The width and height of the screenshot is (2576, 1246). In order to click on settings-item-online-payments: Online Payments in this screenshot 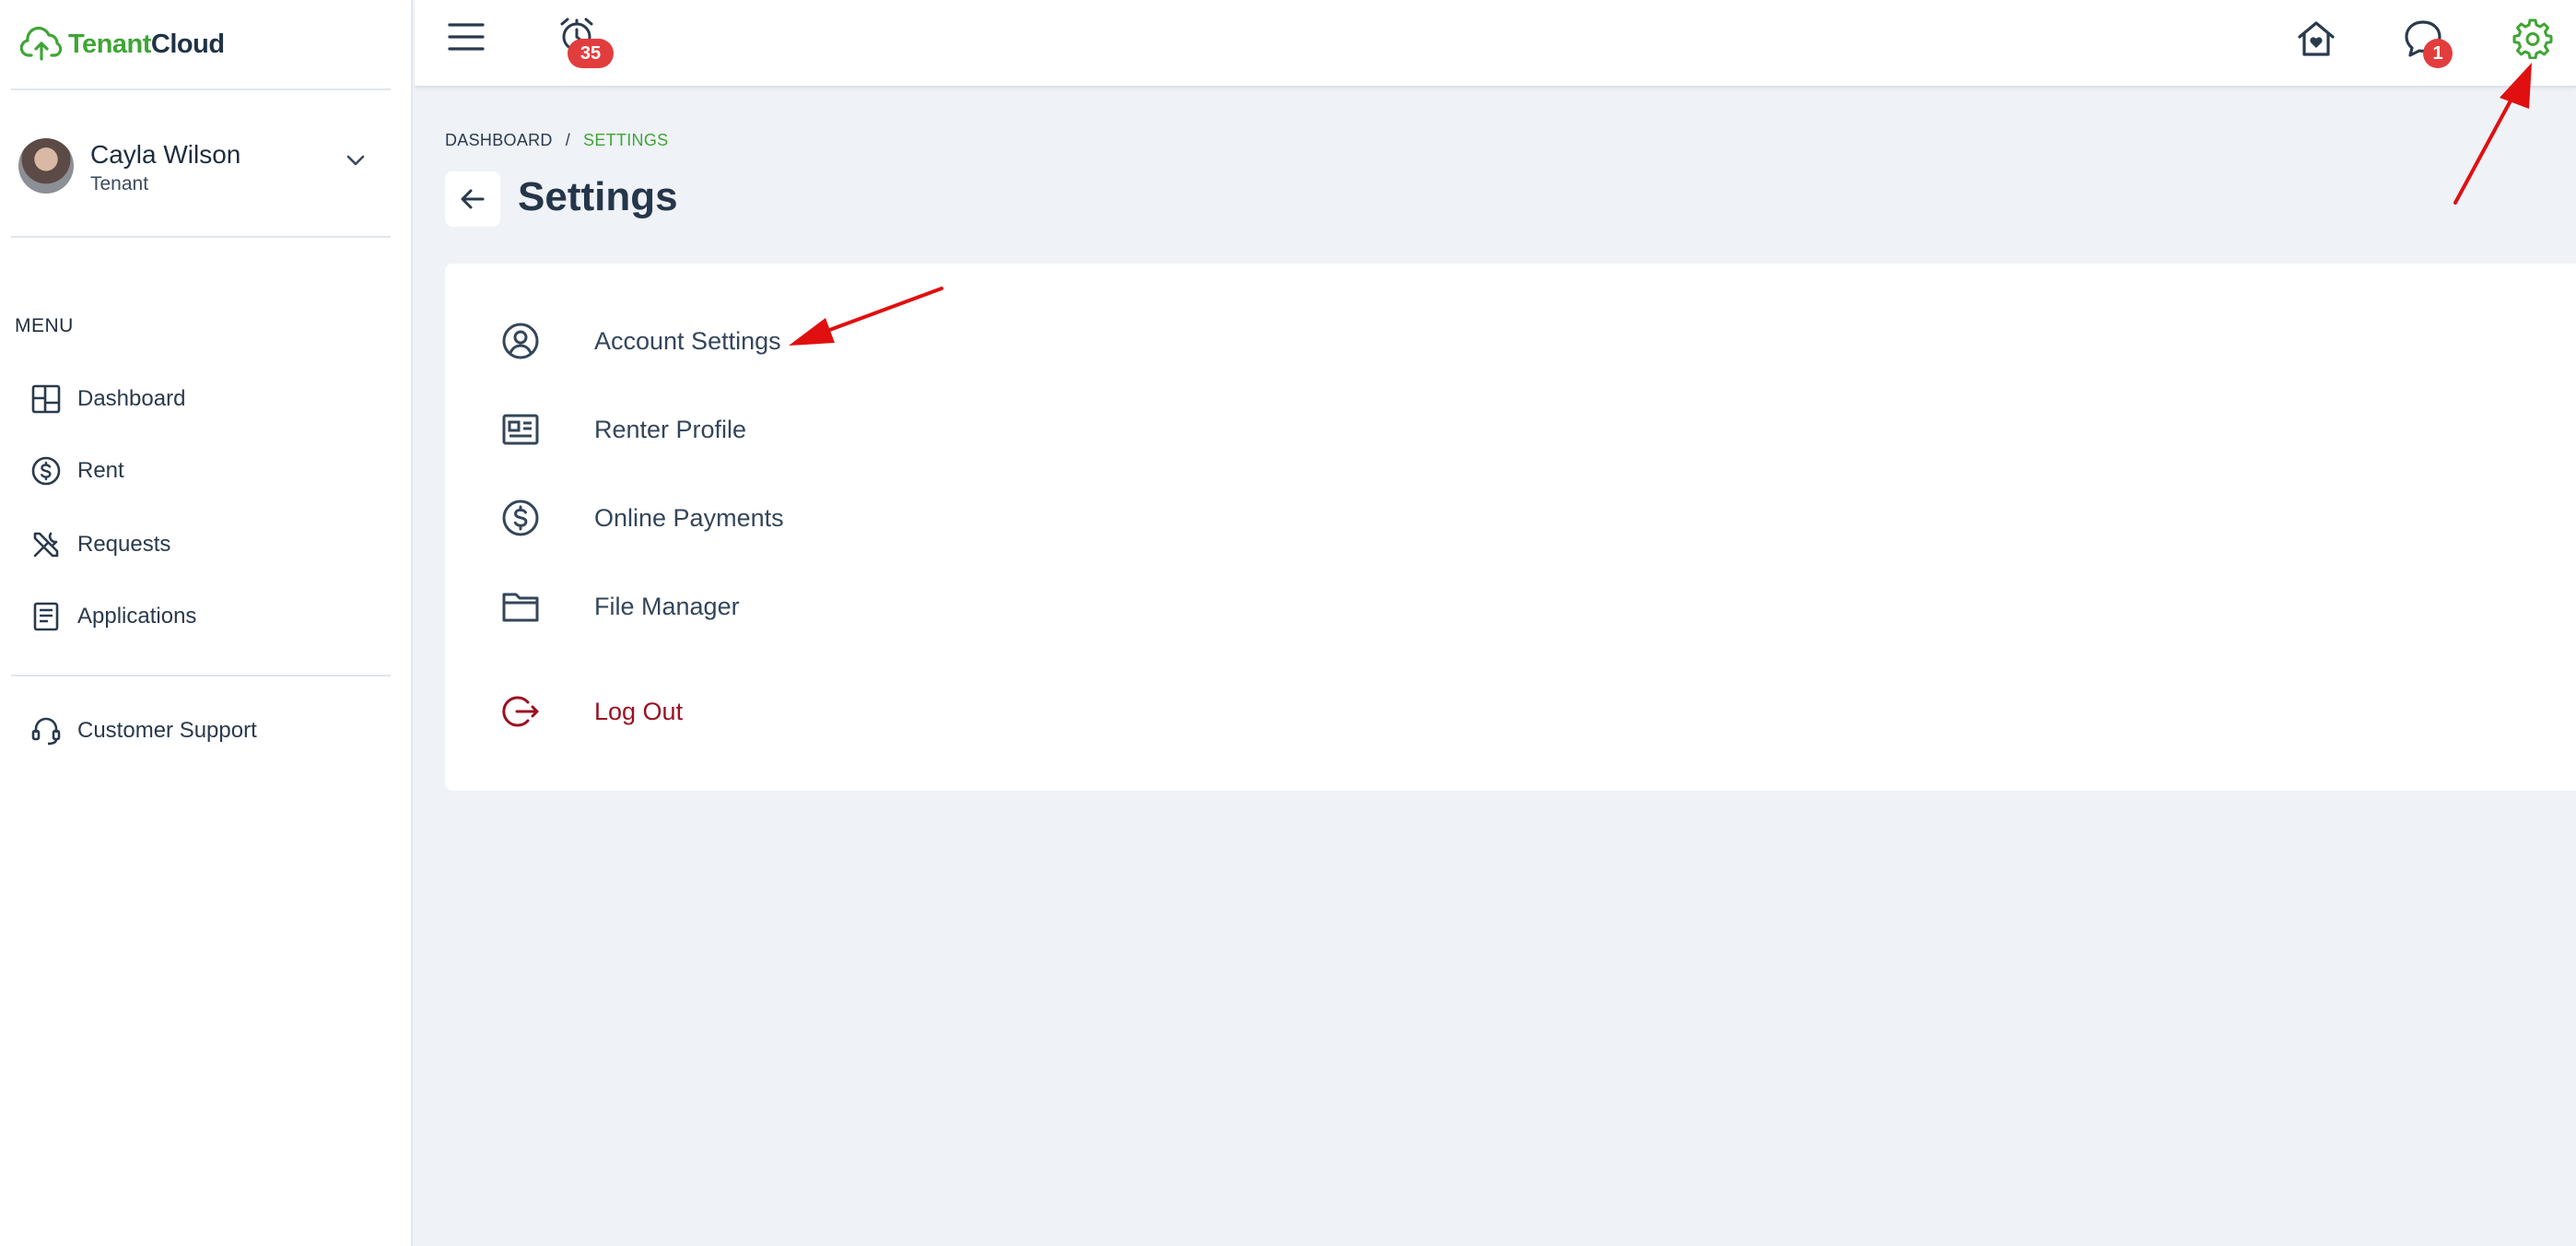, I will do `click(642, 518)`.